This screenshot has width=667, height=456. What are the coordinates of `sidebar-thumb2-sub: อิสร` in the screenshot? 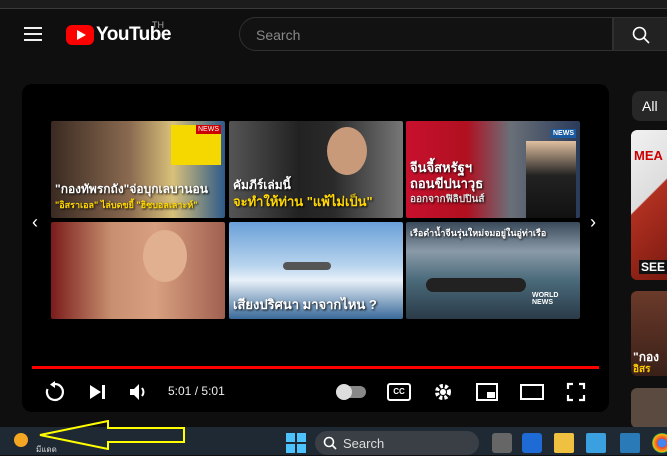 It's located at (642, 369).